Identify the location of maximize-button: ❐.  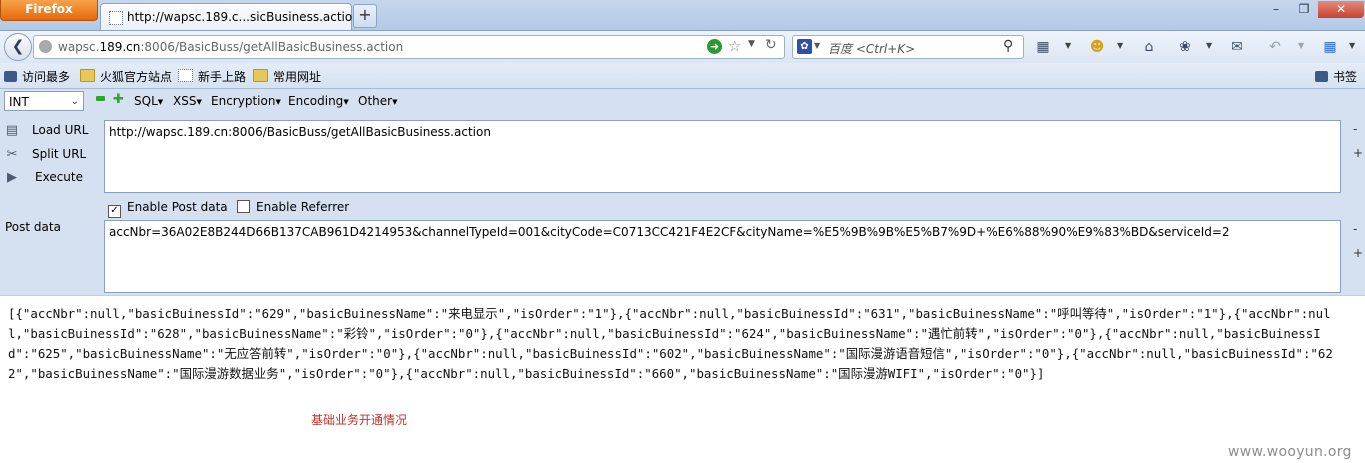
(1304, 9).